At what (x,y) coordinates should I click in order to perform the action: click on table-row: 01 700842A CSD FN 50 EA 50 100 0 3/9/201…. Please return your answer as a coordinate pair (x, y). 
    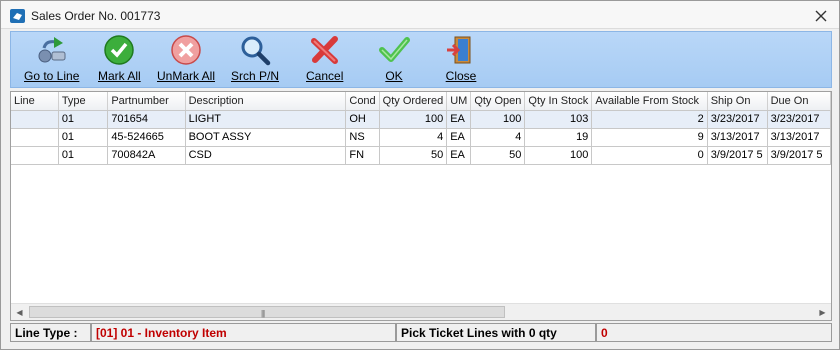
    Looking at the image, I should click on (421, 155).